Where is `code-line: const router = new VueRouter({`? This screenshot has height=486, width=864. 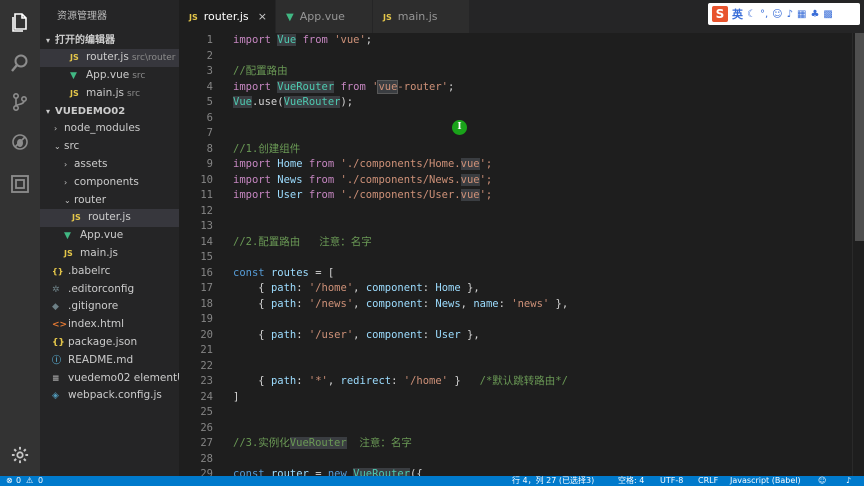 code-line: const router = new VueRouter({ is located at coordinates (328, 471).